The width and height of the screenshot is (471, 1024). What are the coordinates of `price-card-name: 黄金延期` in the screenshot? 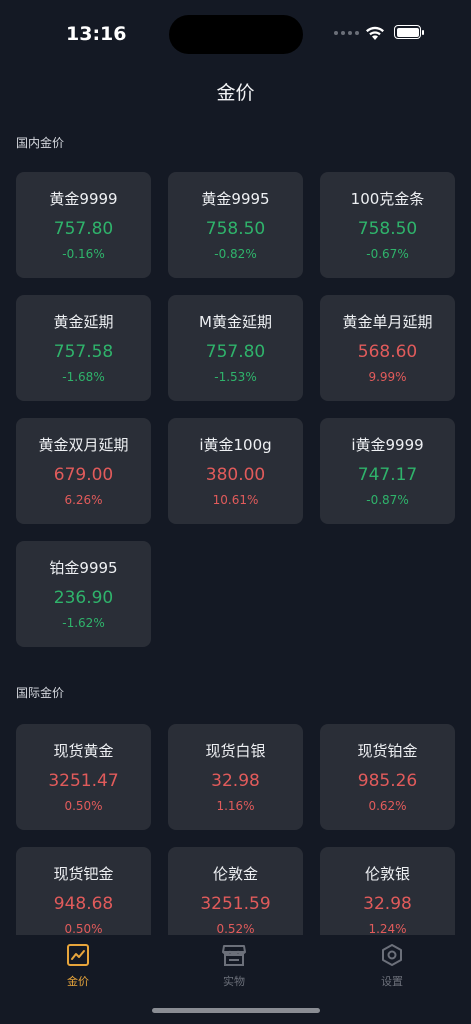 It's located at (83, 322).